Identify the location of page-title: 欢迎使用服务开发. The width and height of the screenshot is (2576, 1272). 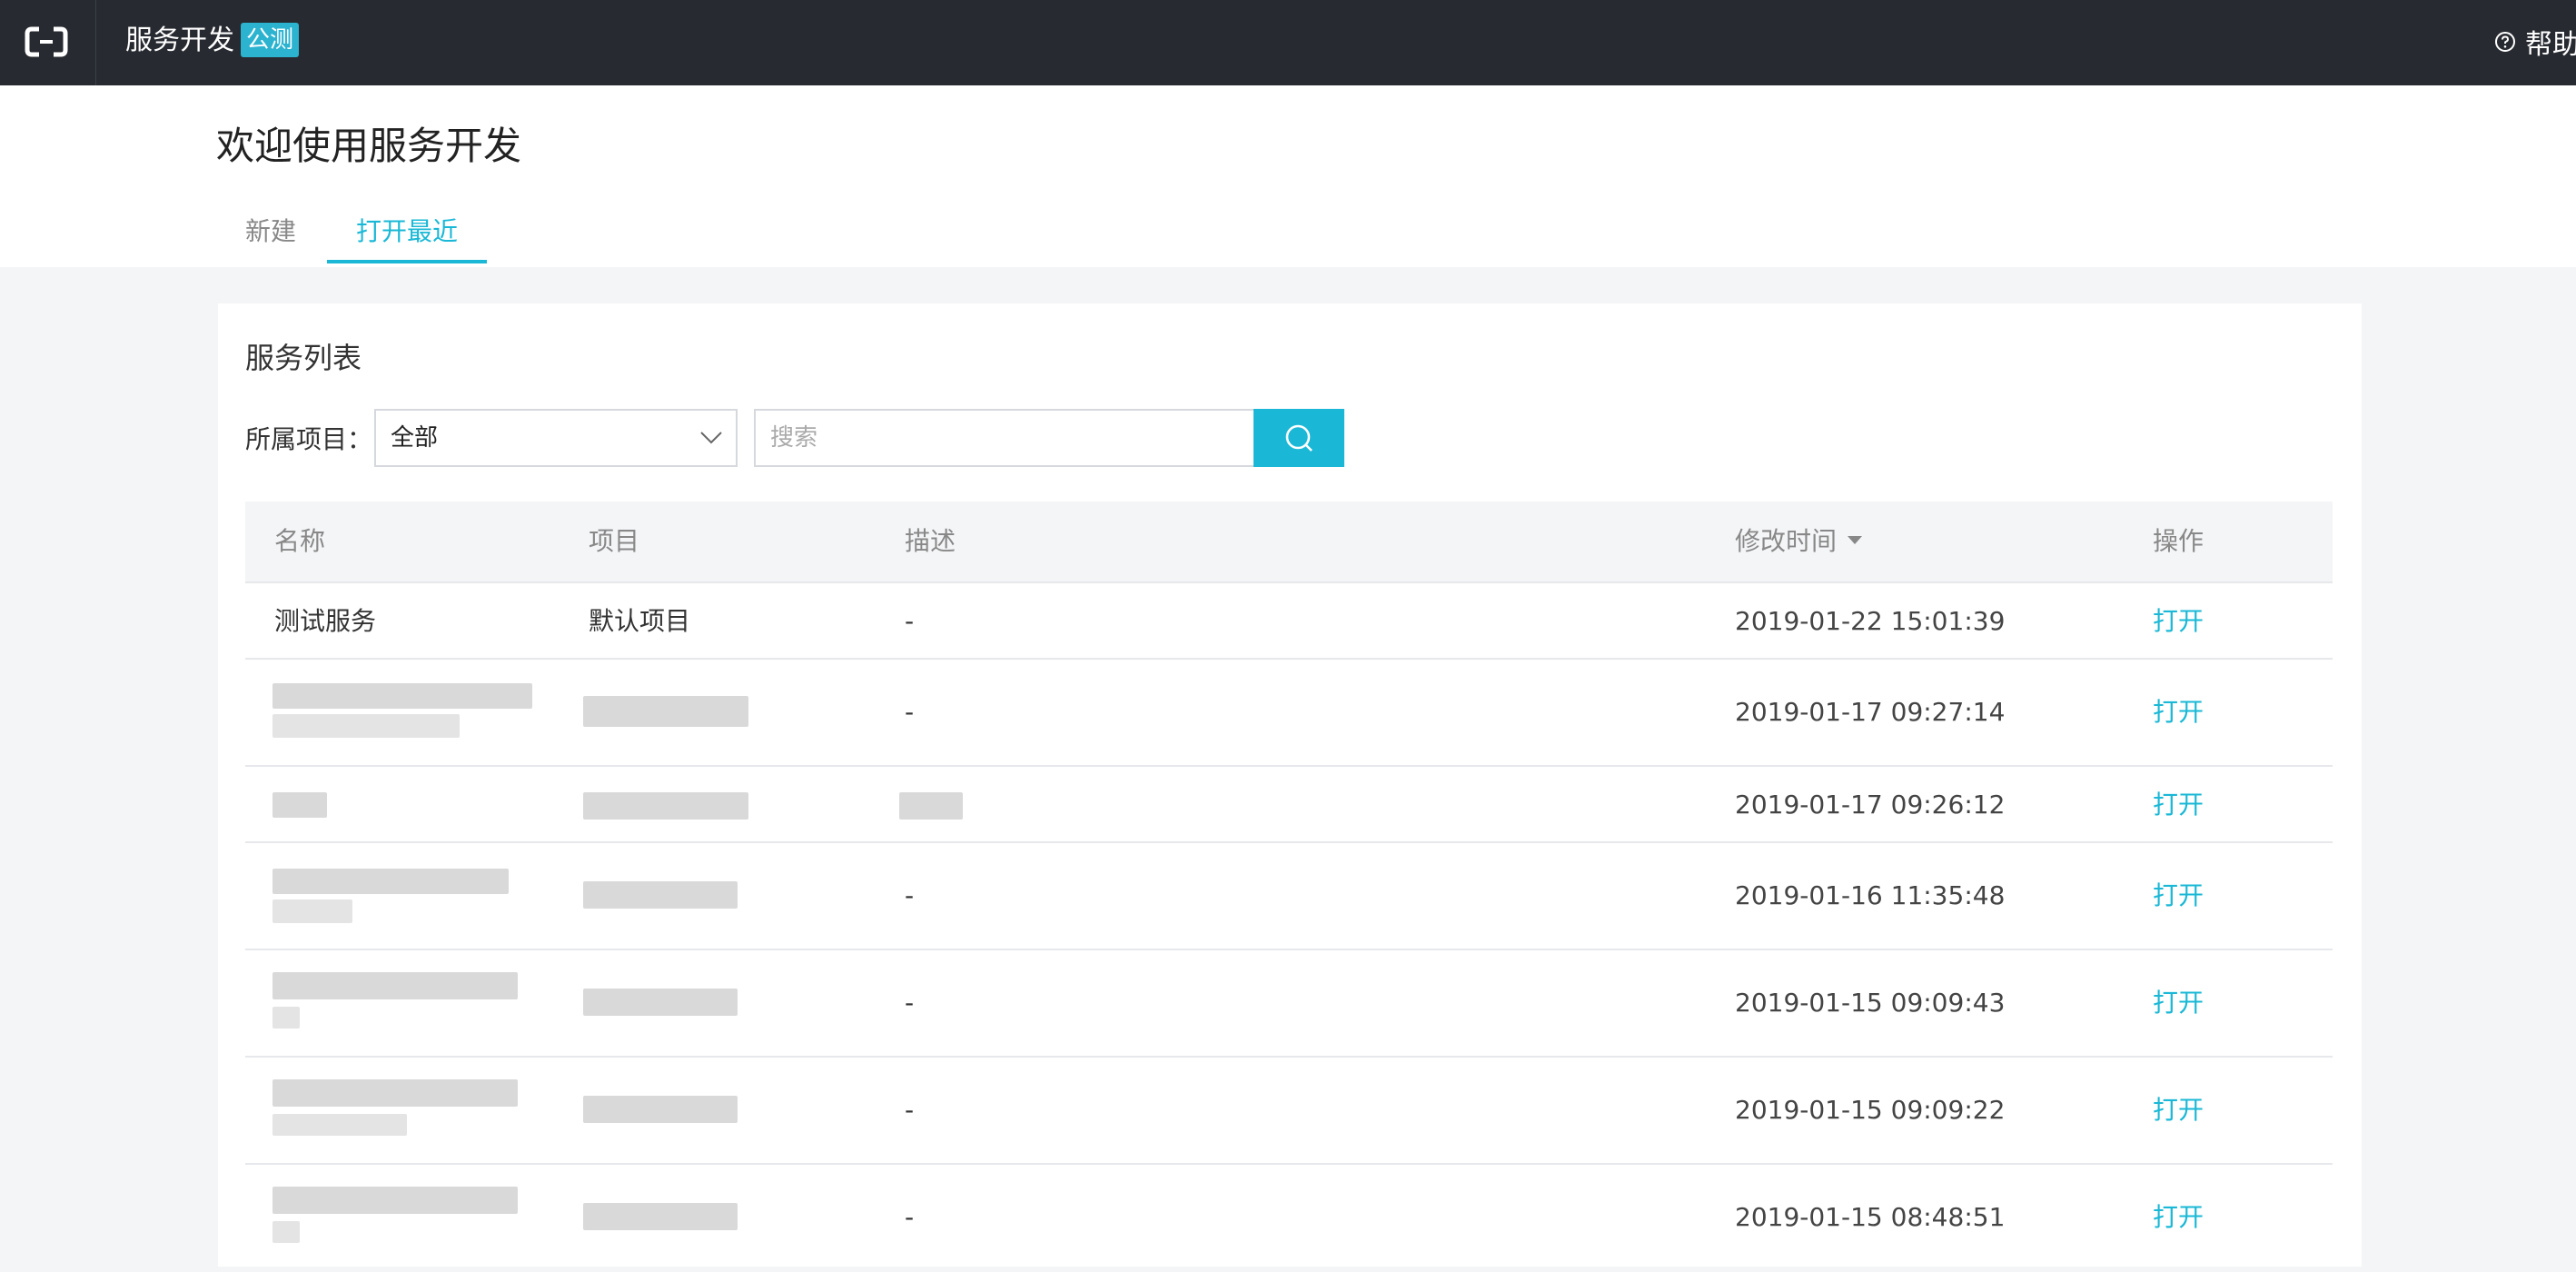
(369, 146).